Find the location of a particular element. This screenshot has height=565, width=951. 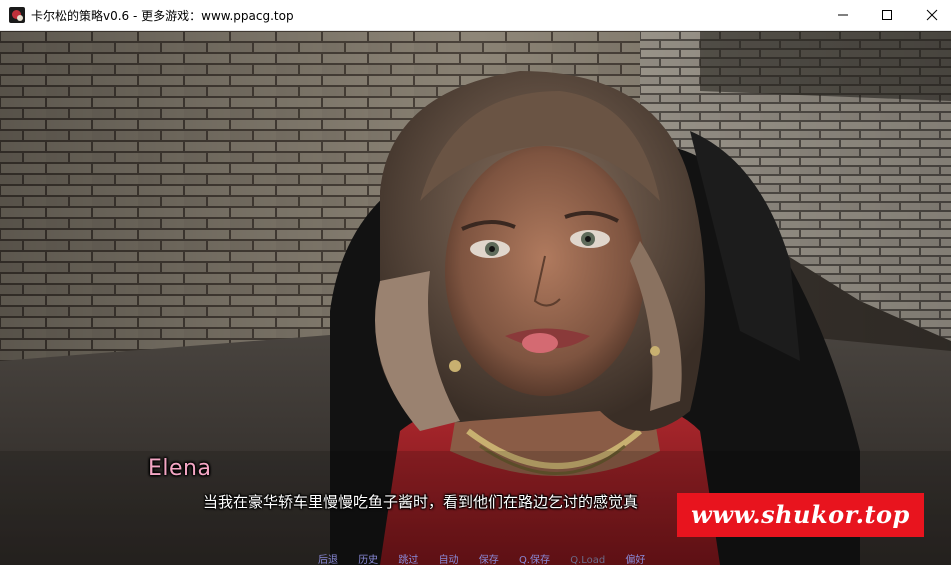

quick-menu: 后退 历史 跳过 自动 保存 Q.保存 Q.Load 偏好 is located at coordinates (490, 559).